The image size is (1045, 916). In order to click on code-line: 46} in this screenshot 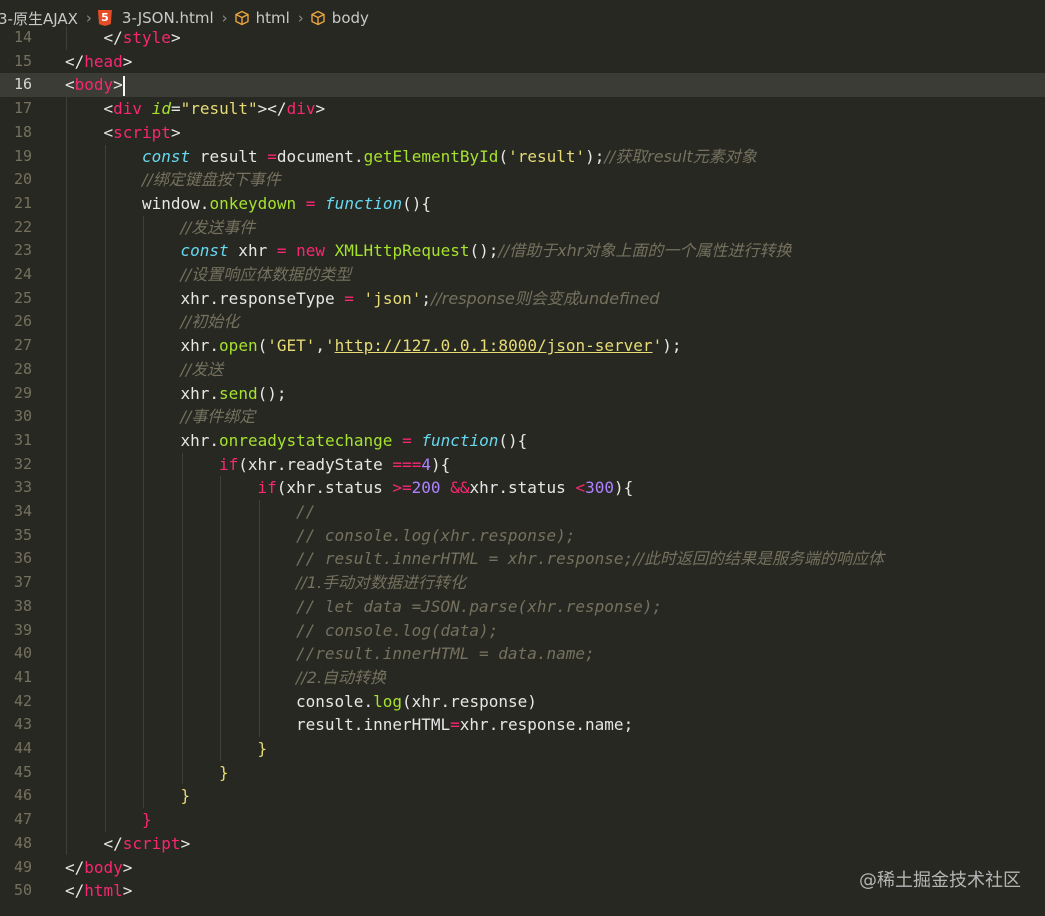, I will do `click(522, 796)`.